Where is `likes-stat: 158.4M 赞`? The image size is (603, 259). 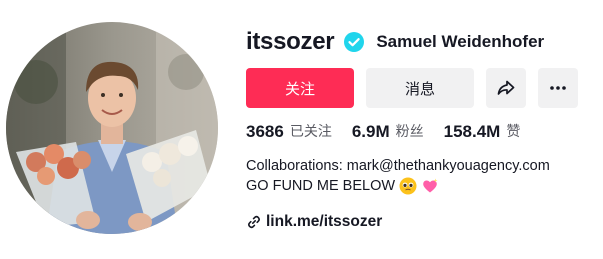
likes-stat: 158.4M 赞 is located at coordinates (482, 132).